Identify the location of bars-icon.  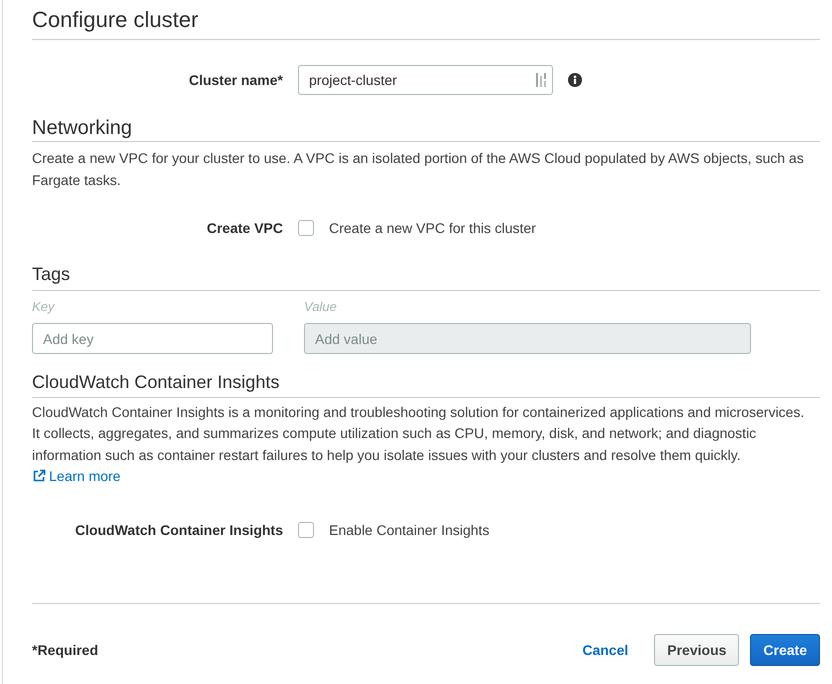
(541, 80).